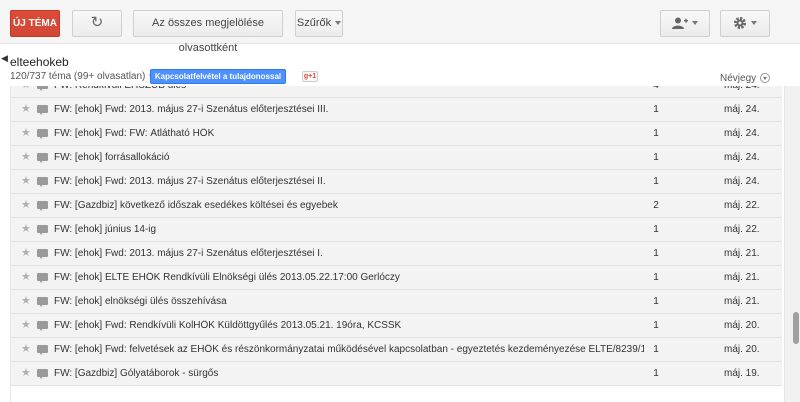 This screenshot has height=402, width=800. I want to click on topic-subject: FW: [ehok] június 14-ig, so click(349, 229).